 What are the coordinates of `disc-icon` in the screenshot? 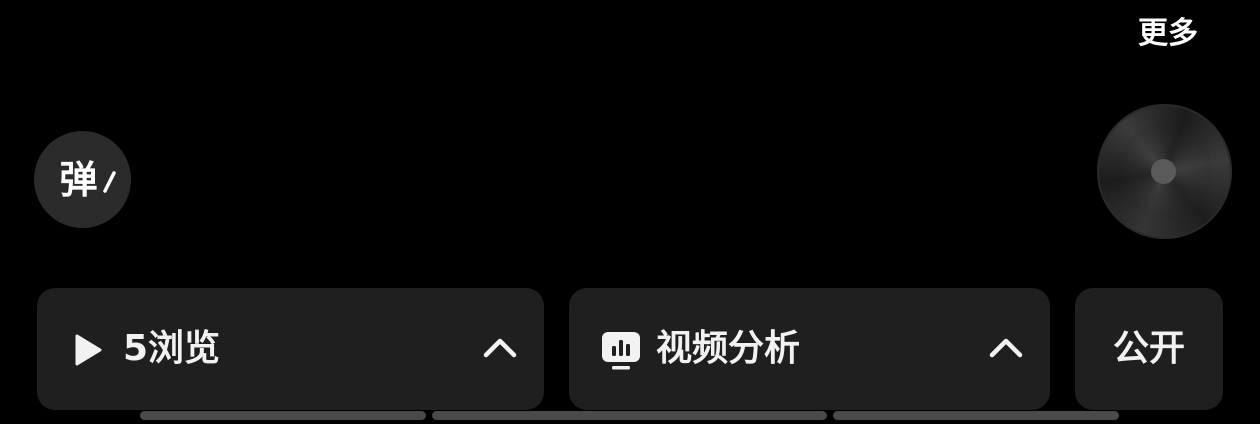 It's located at (1163, 171).